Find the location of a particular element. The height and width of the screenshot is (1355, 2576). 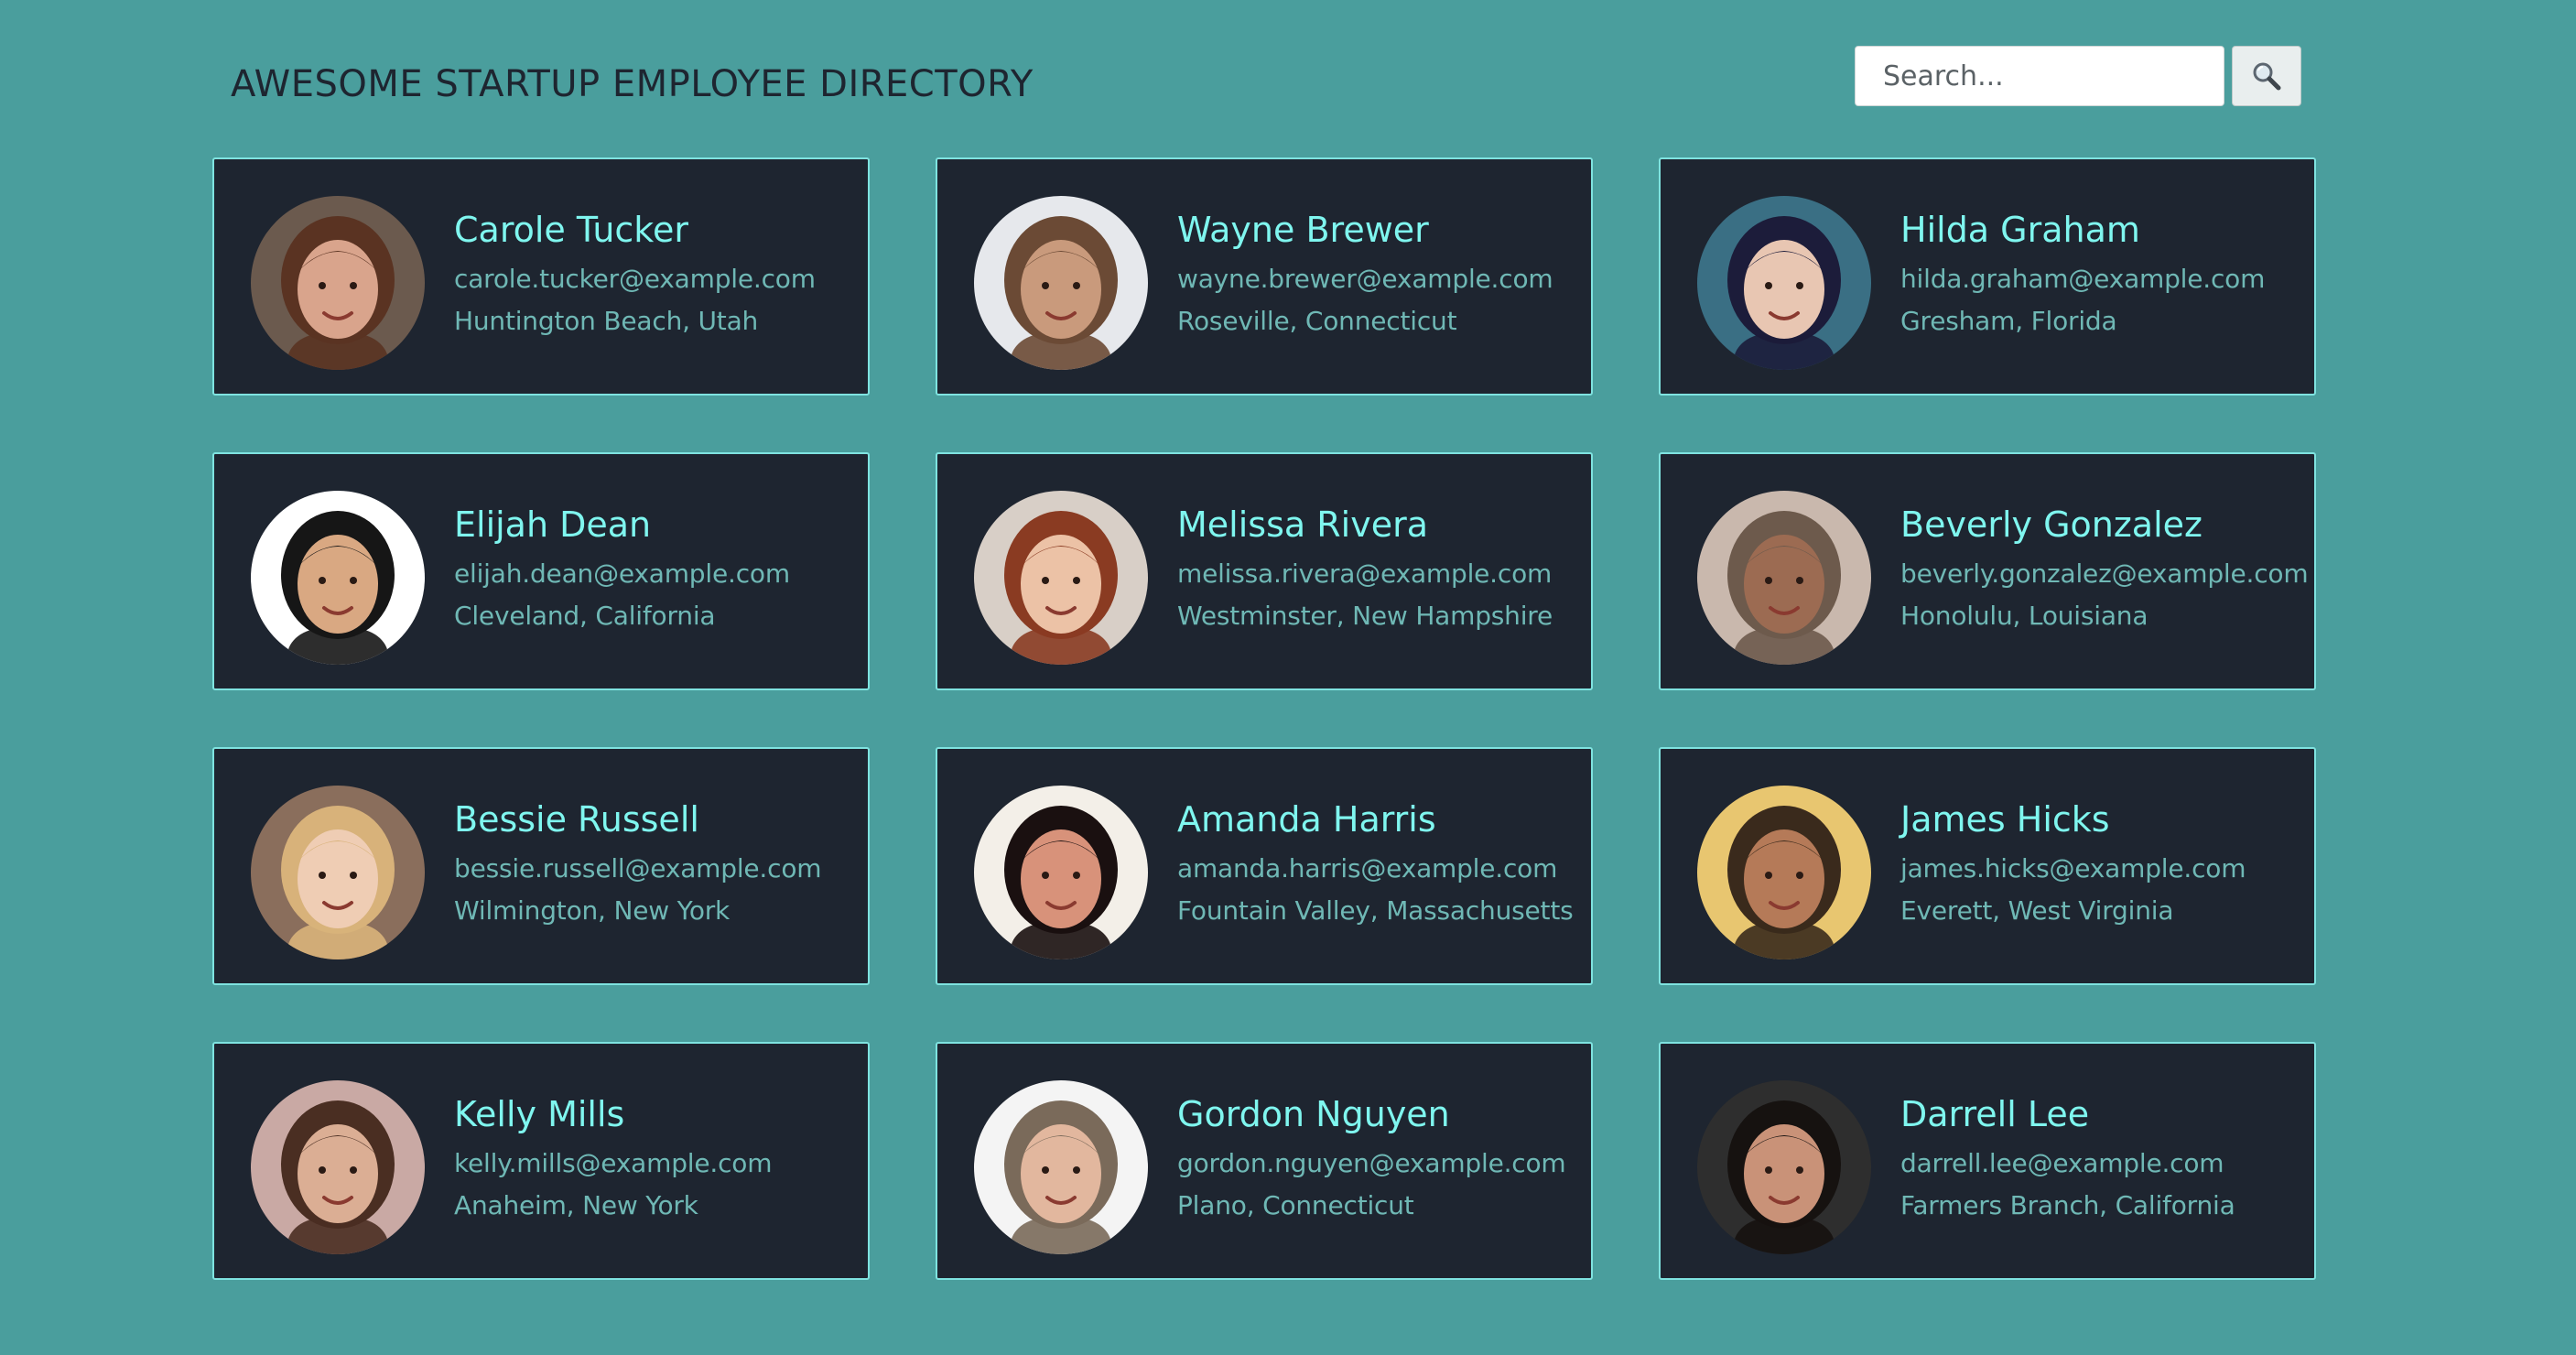

employee-name: Hilda Graham is located at coordinates (2020, 230).